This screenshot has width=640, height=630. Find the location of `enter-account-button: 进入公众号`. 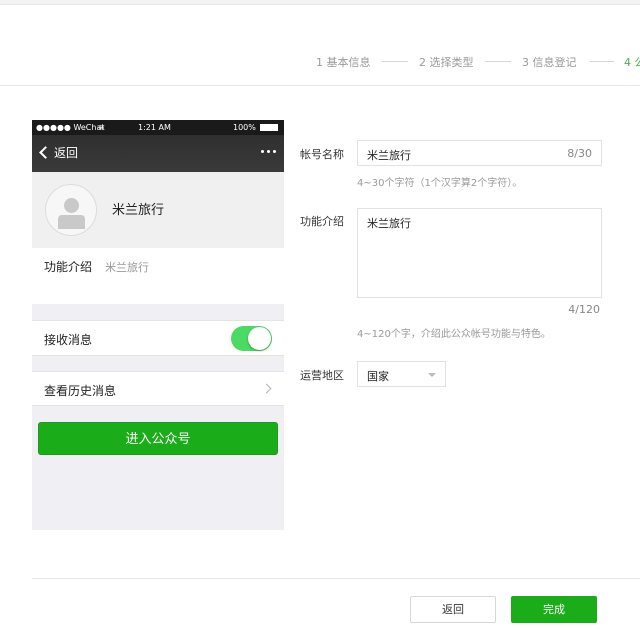

enter-account-button: 进入公众号 is located at coordinates (158, 438).